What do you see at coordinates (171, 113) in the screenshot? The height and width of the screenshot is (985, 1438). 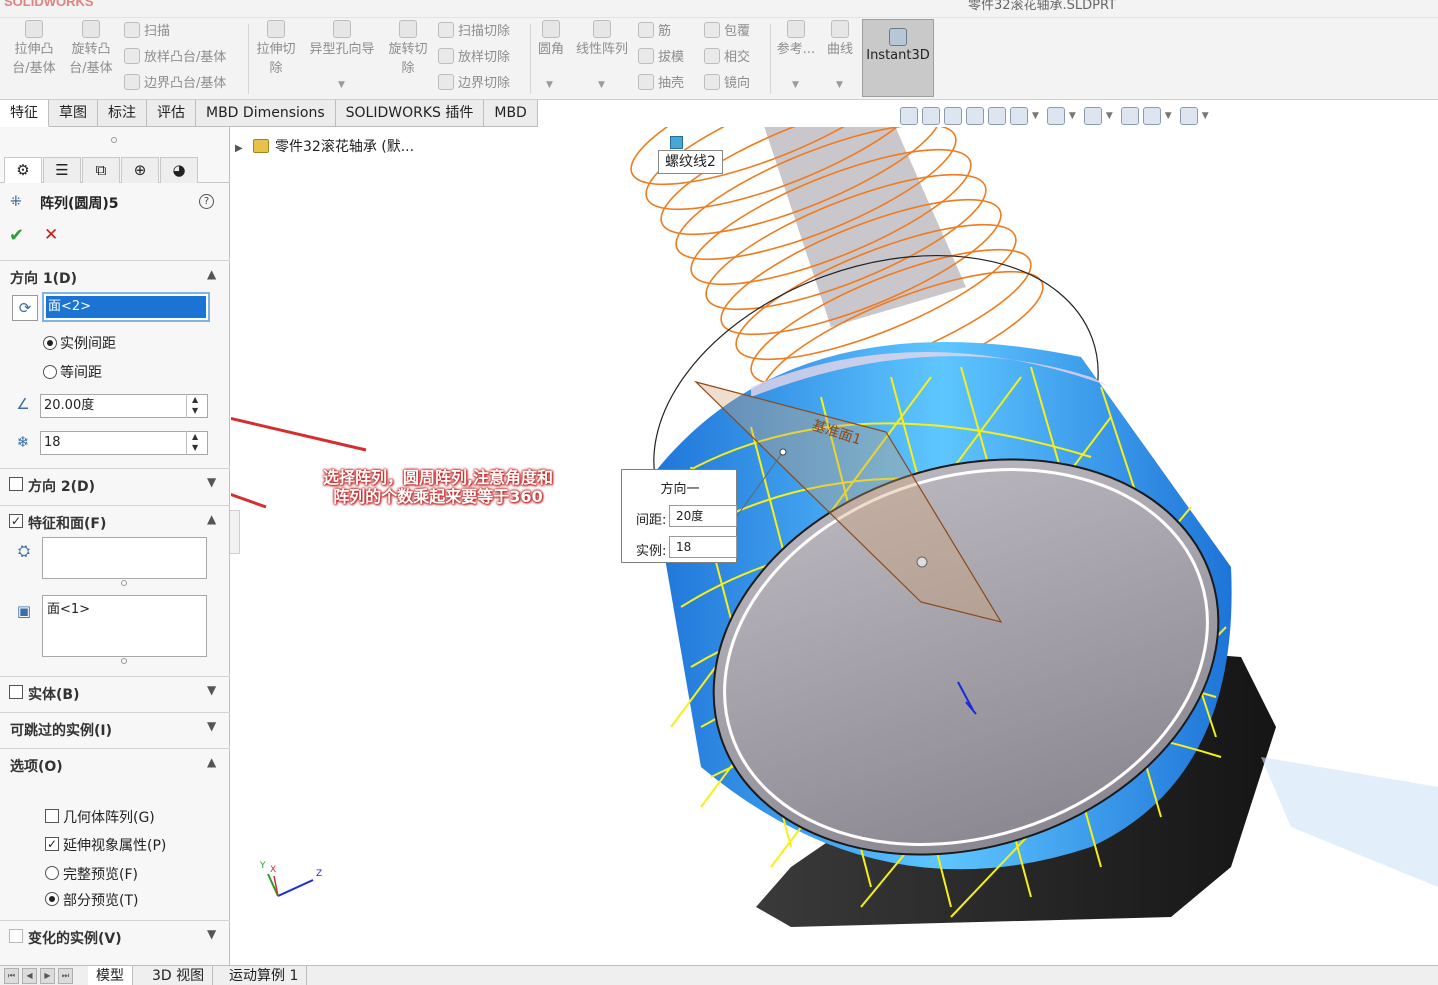 I see `tab-evaluate: 评估` at bounding box center [171, 113].